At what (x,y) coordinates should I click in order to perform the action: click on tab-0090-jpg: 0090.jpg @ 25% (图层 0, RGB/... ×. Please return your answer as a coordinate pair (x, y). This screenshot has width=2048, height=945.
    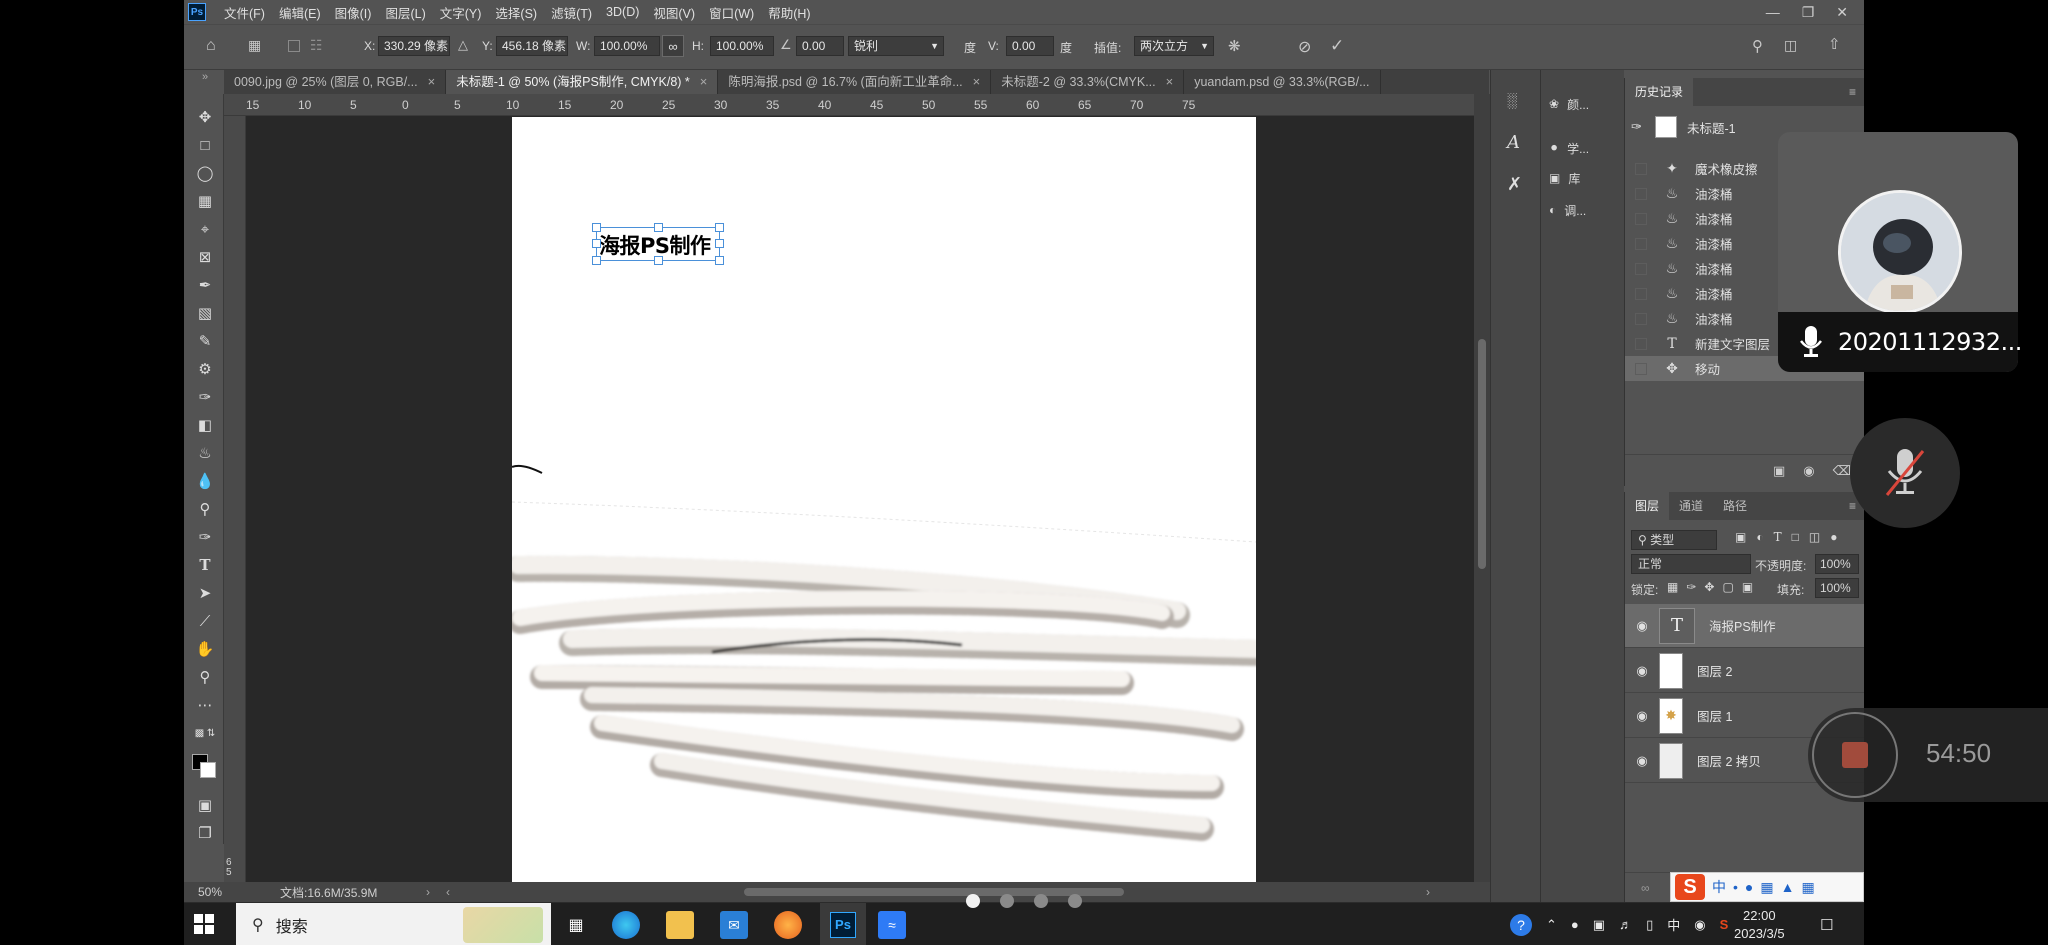
    Looking at the image, I should click on (335, 82).